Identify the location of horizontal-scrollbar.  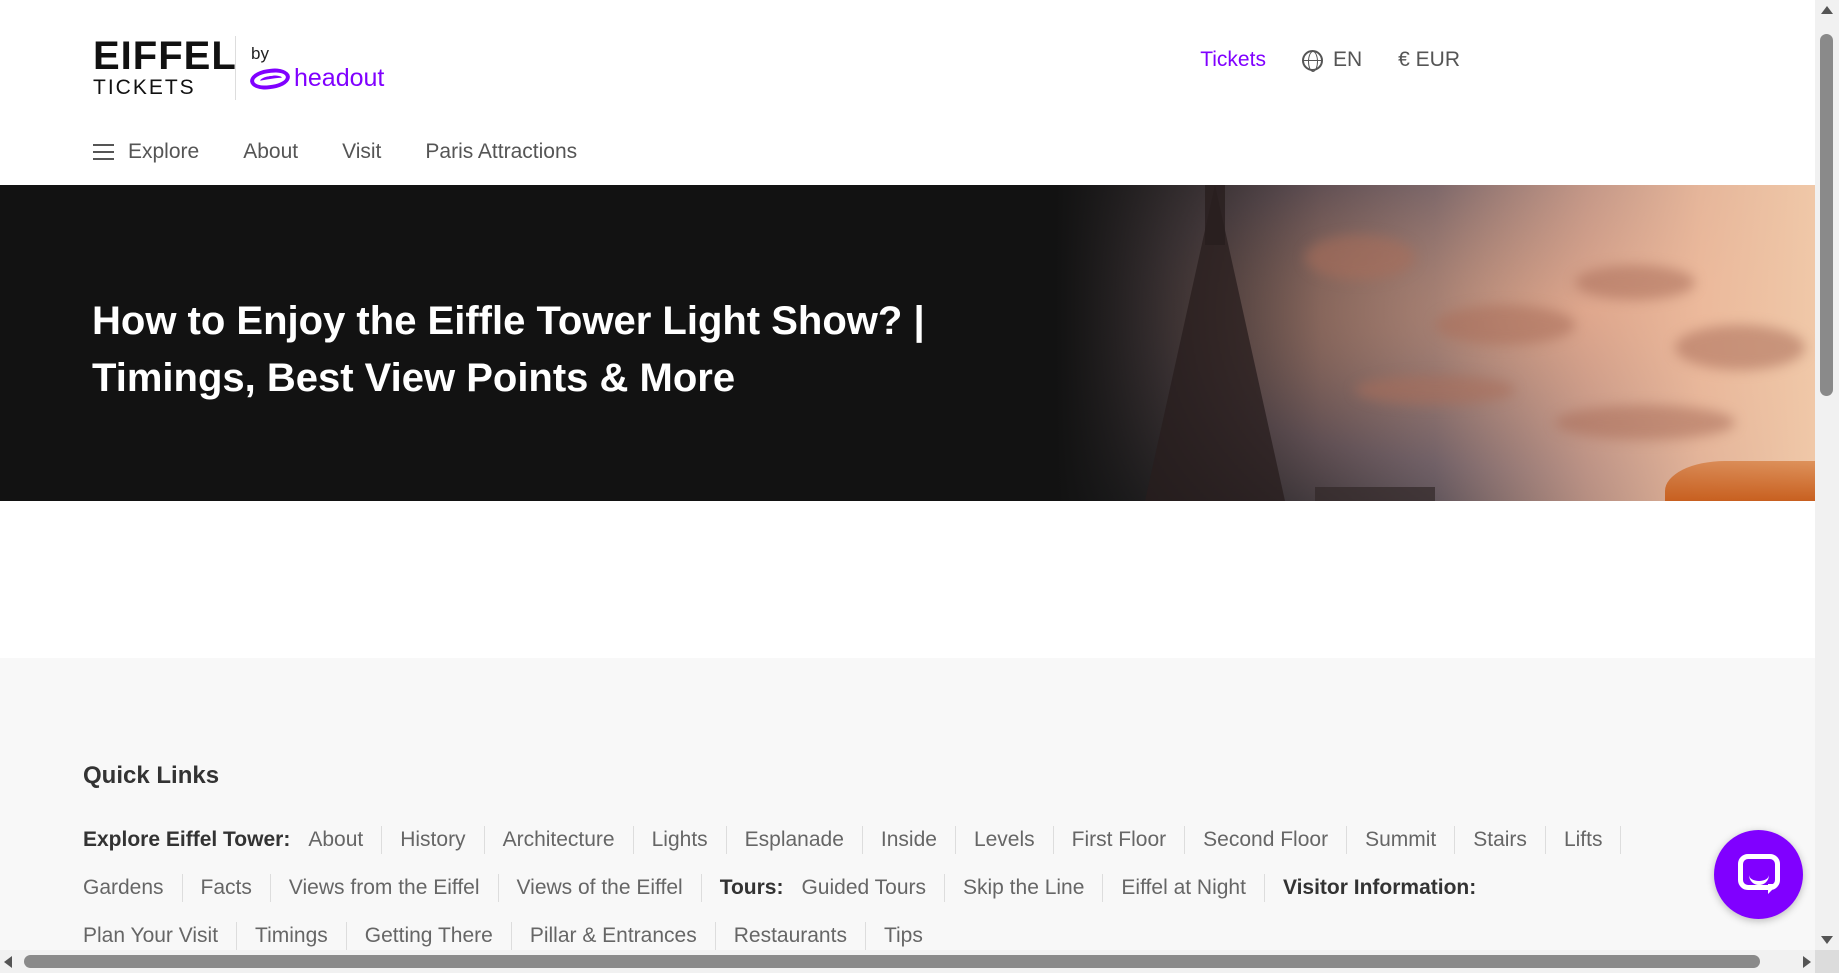
(907, 961).